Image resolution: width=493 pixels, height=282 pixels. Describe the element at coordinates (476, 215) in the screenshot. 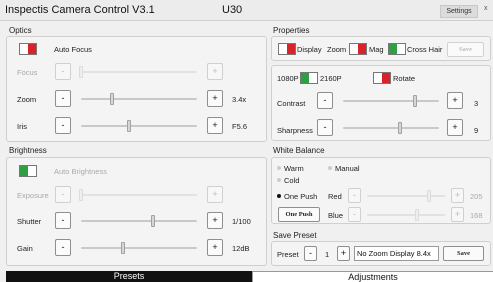

I see `blue-value: 168` at that location.